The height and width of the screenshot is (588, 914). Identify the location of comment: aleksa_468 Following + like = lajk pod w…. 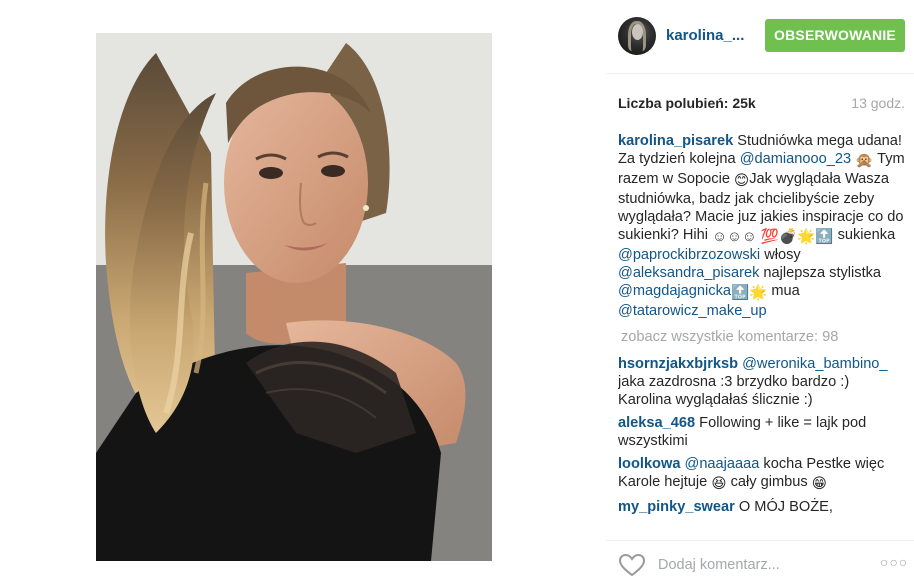
(762, 432).